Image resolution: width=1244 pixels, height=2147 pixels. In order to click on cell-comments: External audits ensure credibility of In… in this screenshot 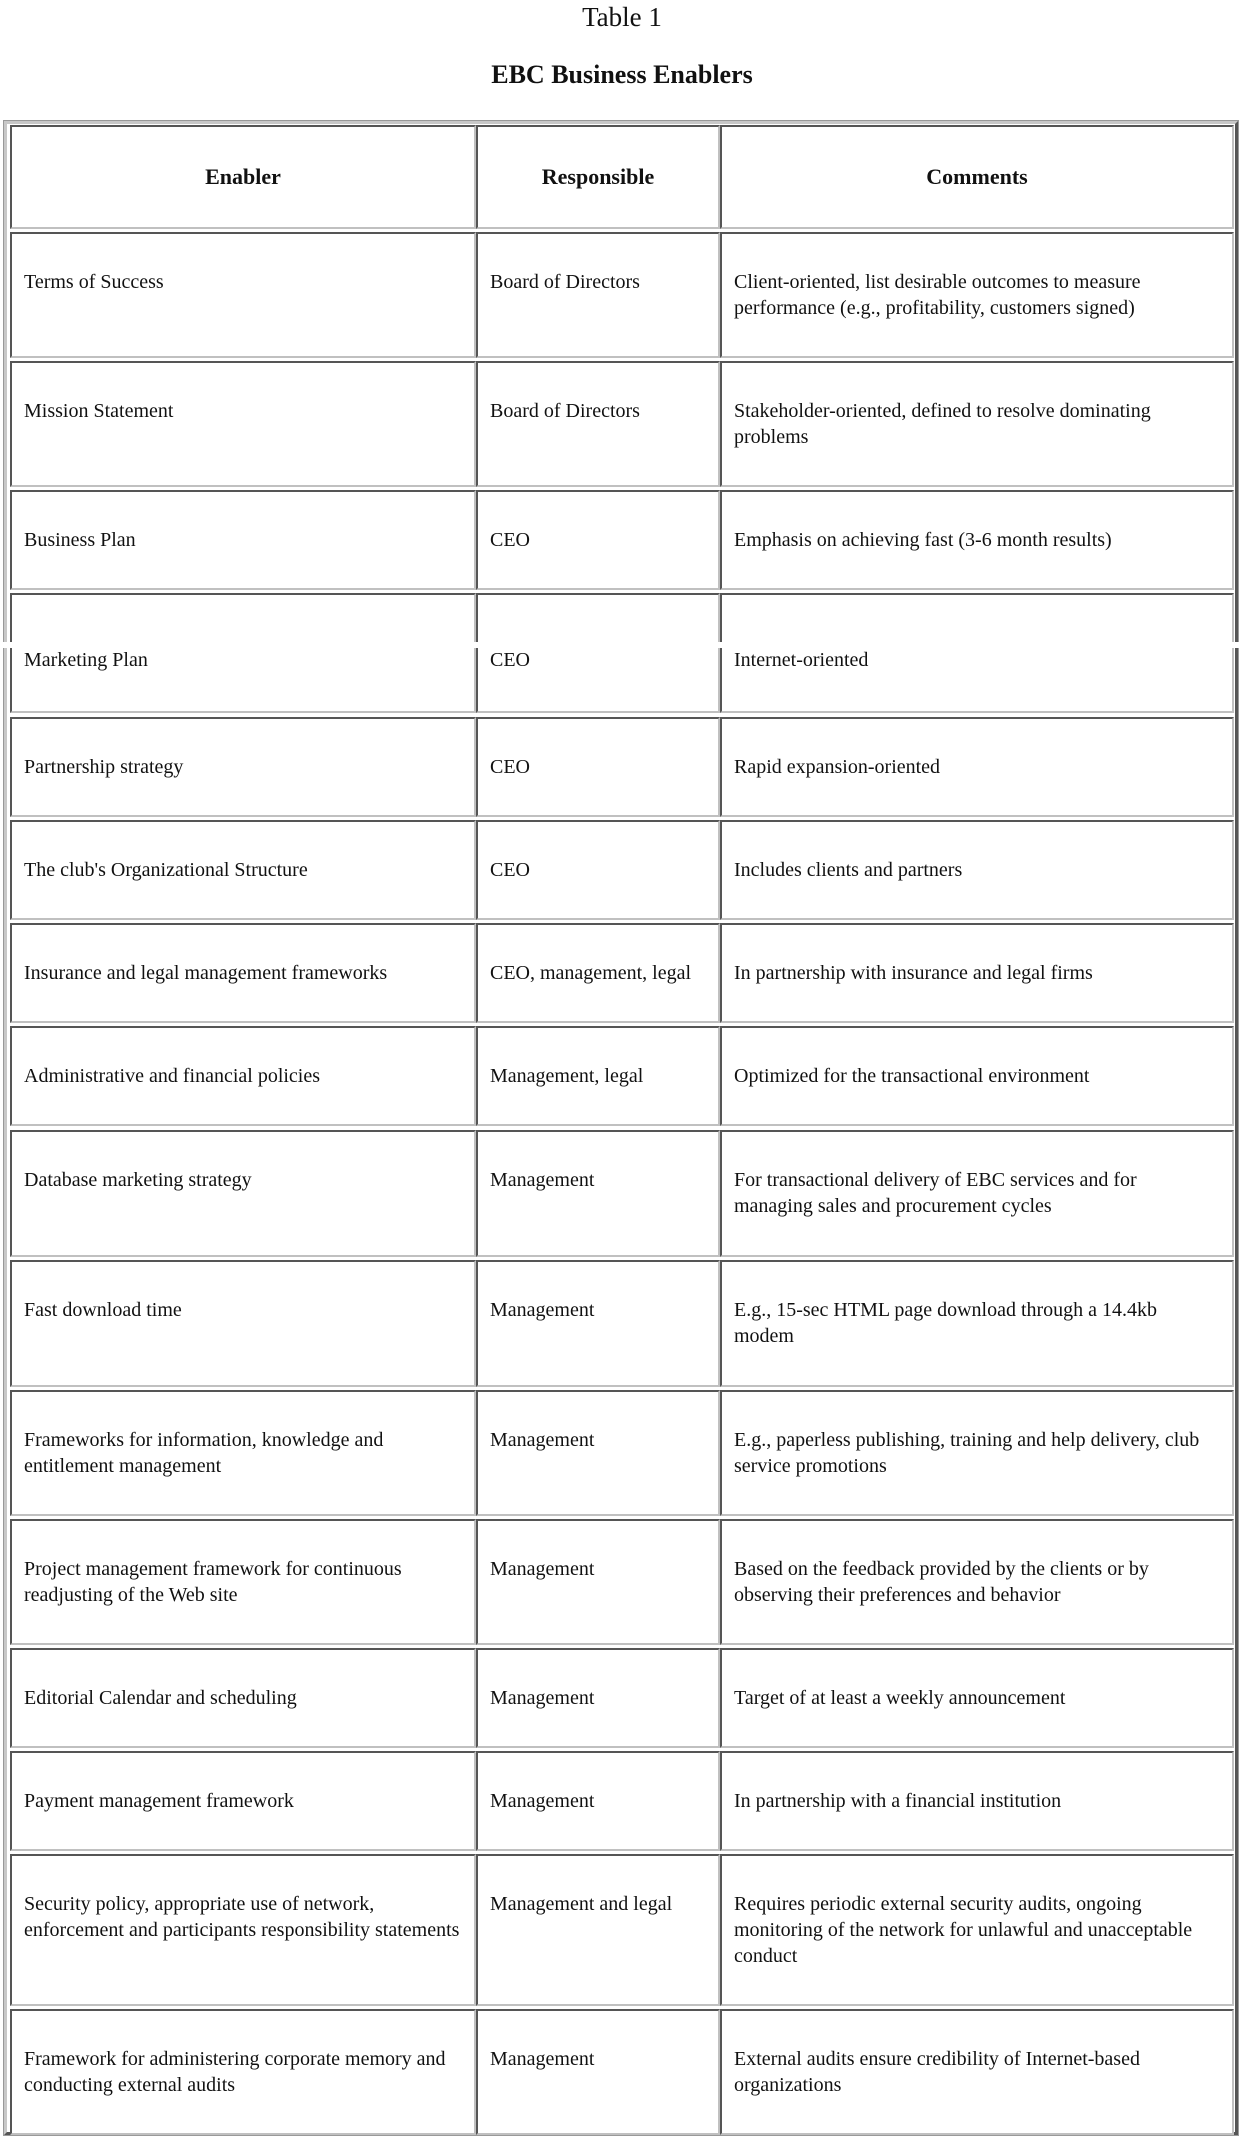, I will do `click(977, 2072)`.